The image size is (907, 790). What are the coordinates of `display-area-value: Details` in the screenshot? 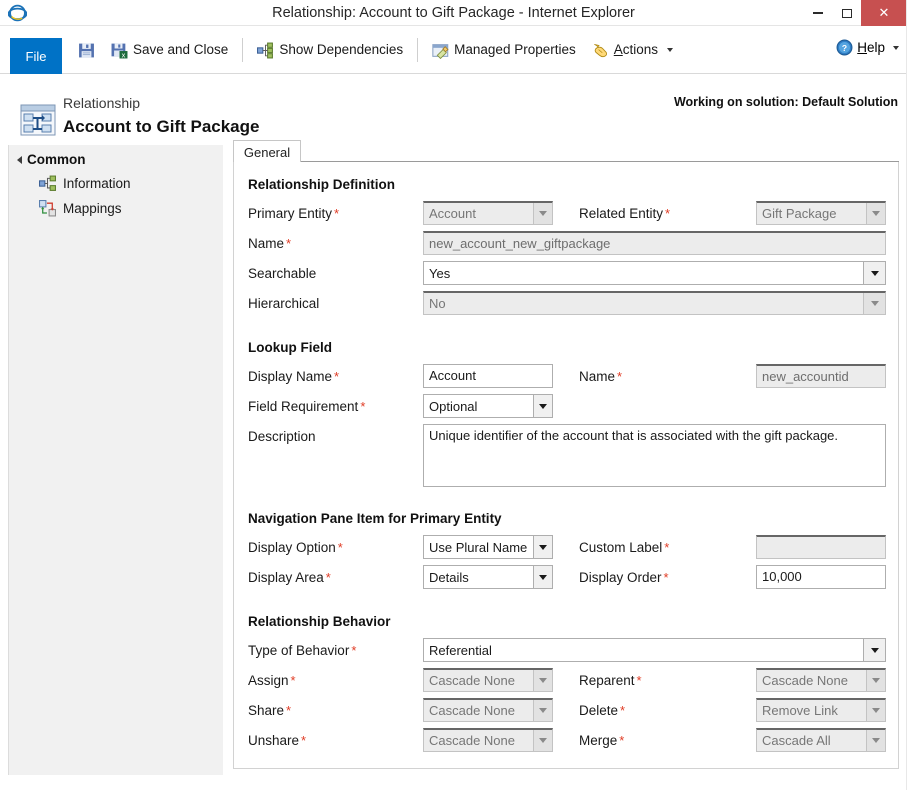 It's located at (449, 577).